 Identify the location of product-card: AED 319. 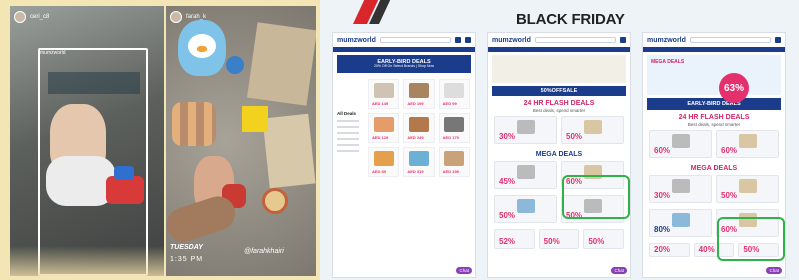
(419, 162).